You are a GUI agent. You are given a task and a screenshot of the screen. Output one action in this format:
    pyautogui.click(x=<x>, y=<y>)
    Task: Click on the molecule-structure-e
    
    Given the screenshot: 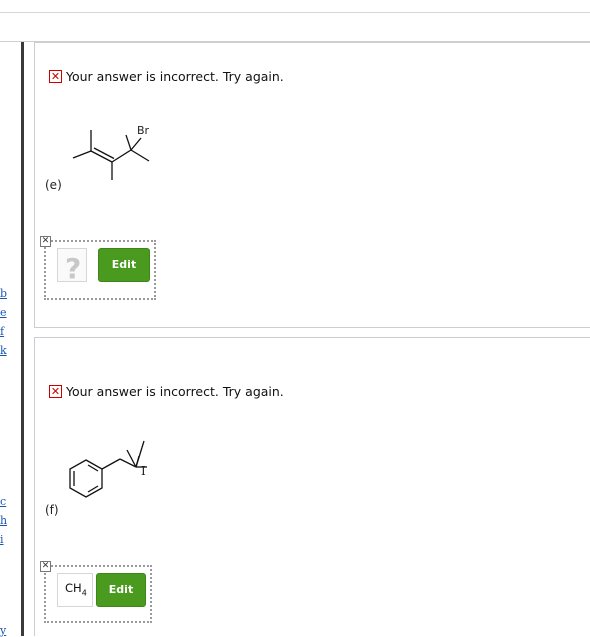 What is the action you would take?
    pyautogui.click(x=111, y=155)
    